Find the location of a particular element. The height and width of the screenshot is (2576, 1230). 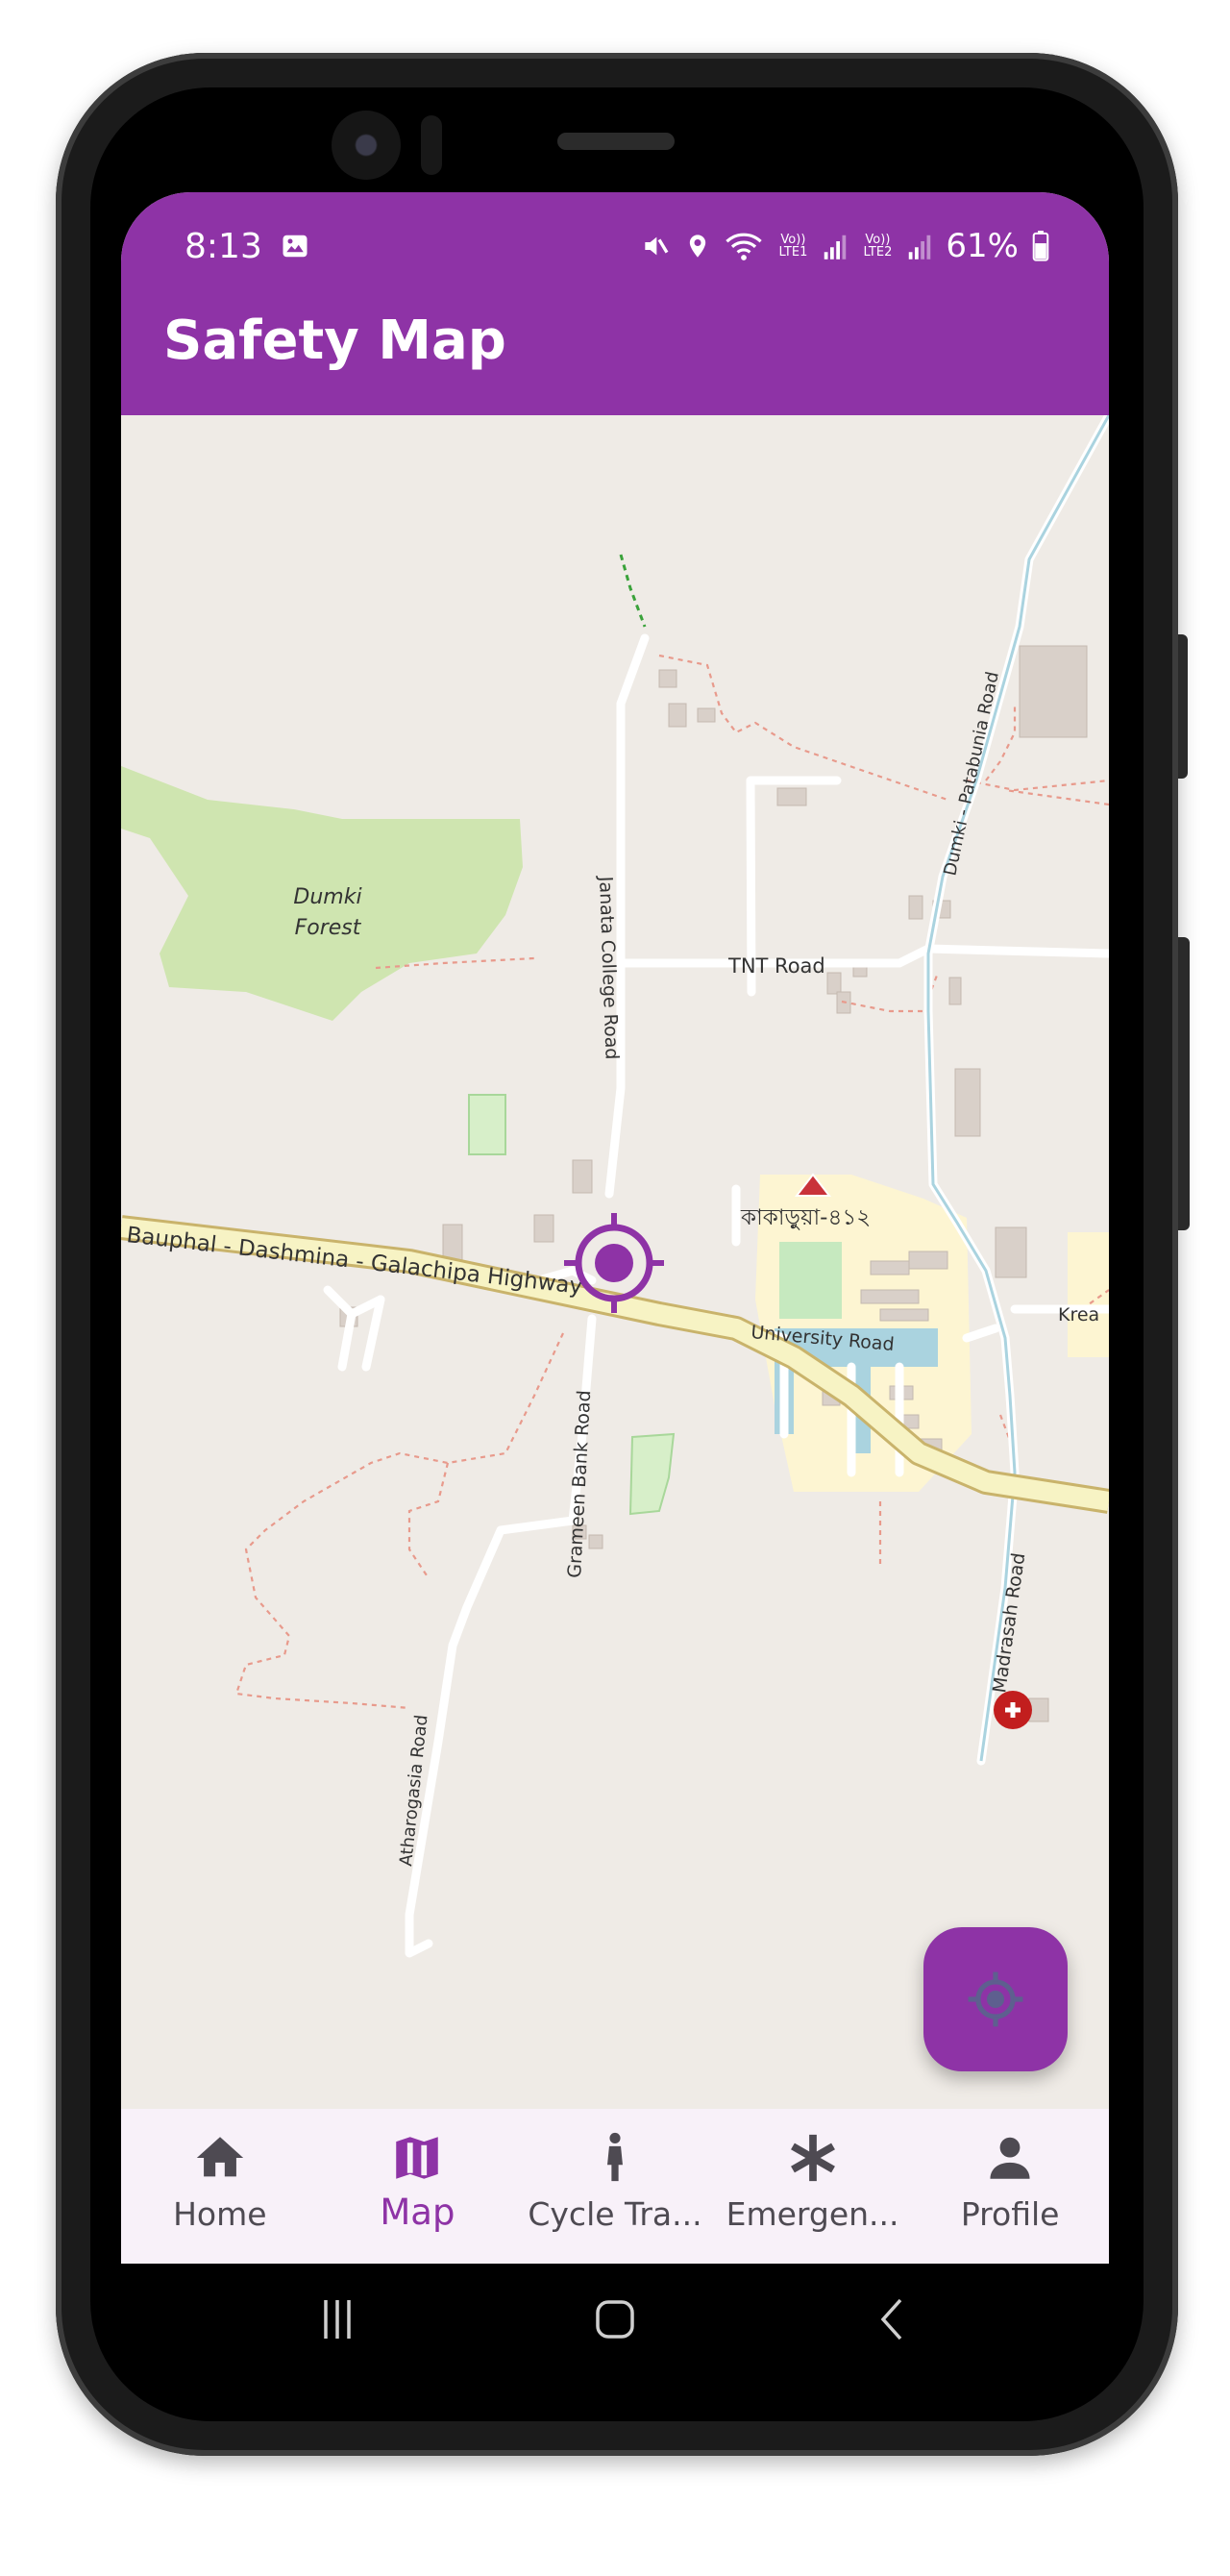

profile-icon is located at coordinates (1010, 2158).